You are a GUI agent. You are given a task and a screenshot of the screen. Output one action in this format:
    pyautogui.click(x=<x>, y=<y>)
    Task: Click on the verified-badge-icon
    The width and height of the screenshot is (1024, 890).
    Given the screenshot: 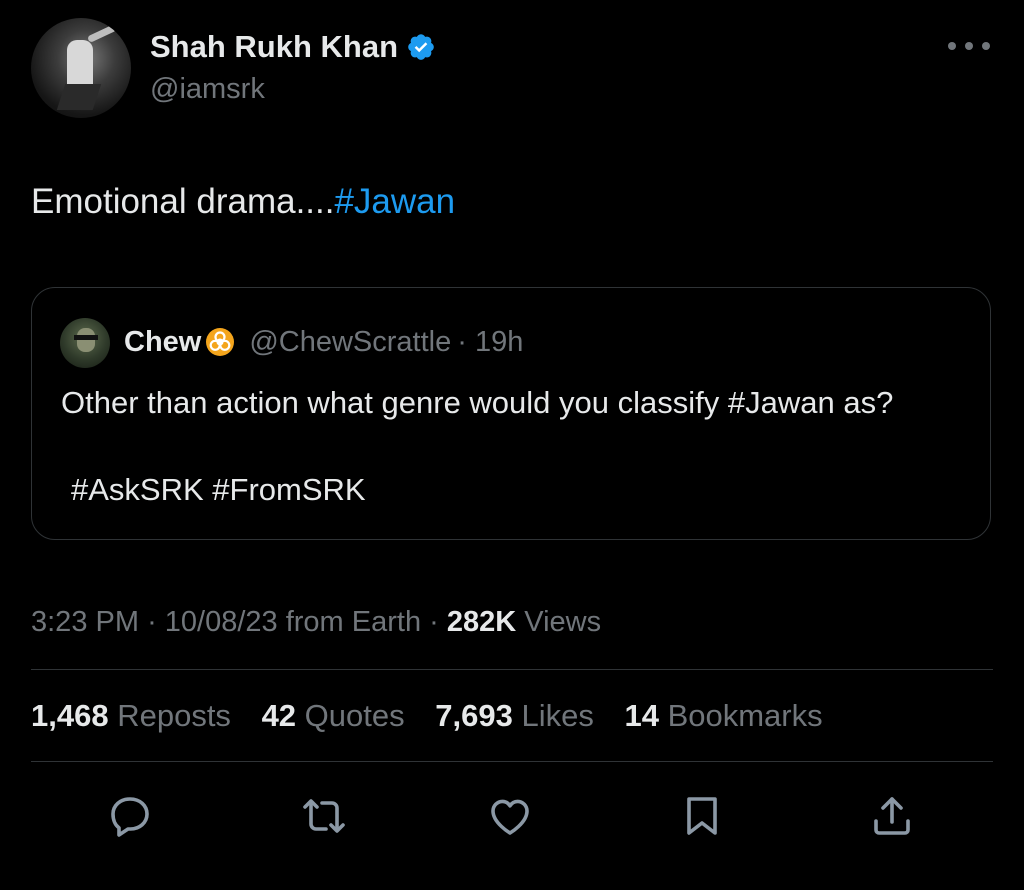 What is the action you would take?
    pyautogui.click(x=421, y=47)
    